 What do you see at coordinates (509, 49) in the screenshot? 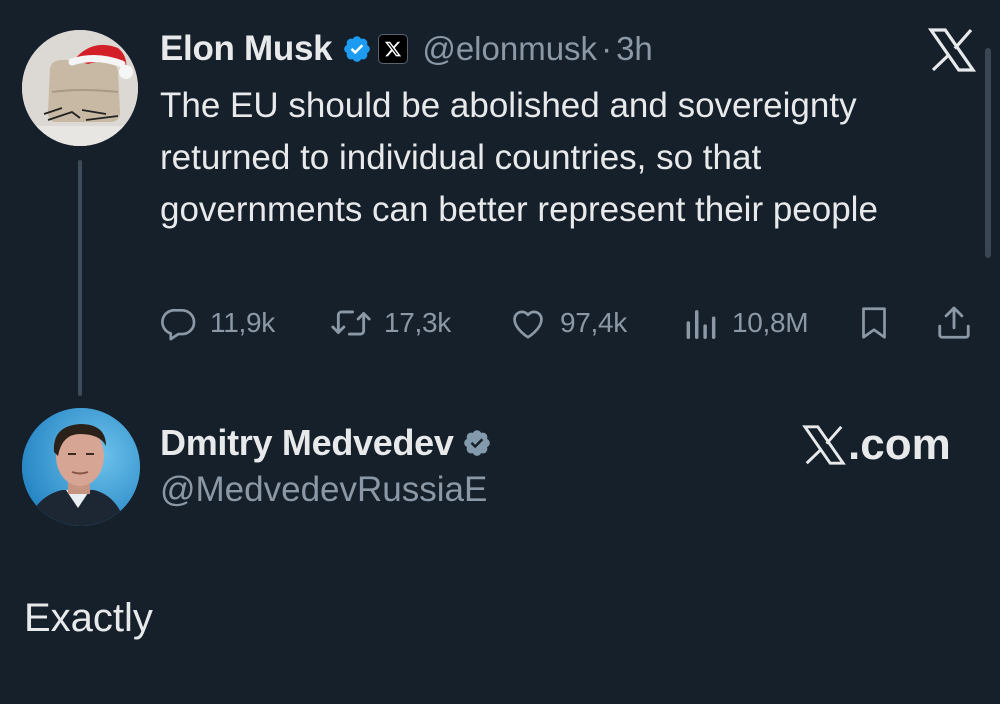
I see `author-handle: @elonmusk` at bounding box center [509, 49].